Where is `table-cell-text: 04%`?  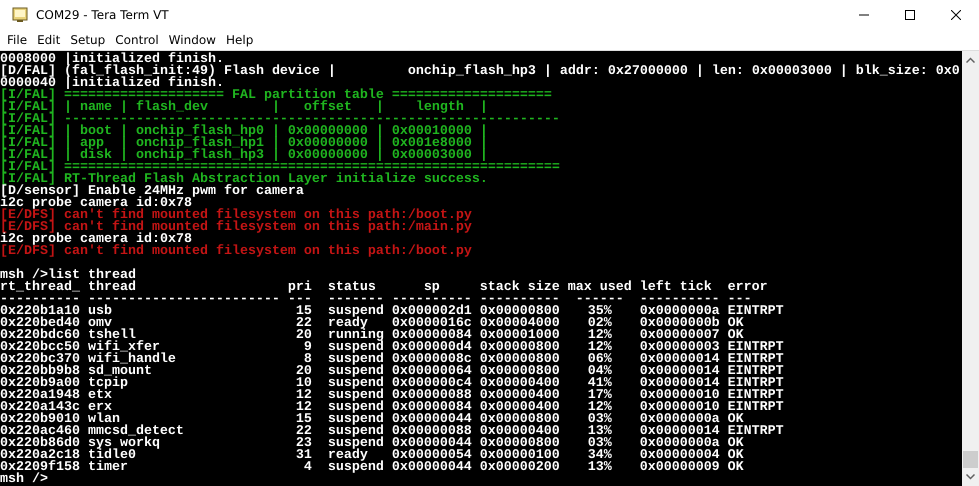 table-cell-text: 04% is located at coordinates (599, 372).